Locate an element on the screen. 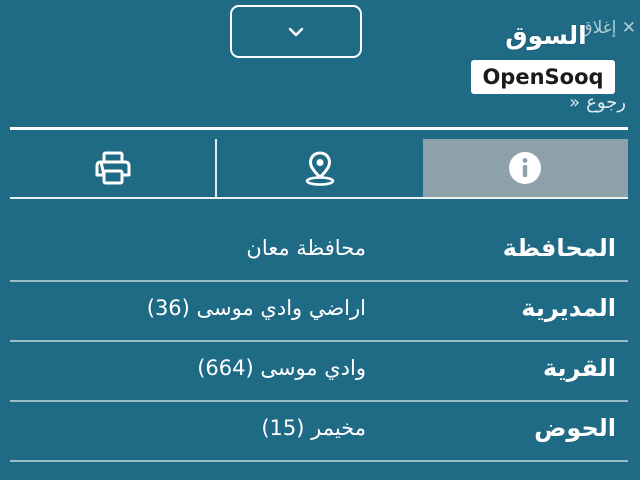  detail-label: القرية is located at coordinates (579, 368).